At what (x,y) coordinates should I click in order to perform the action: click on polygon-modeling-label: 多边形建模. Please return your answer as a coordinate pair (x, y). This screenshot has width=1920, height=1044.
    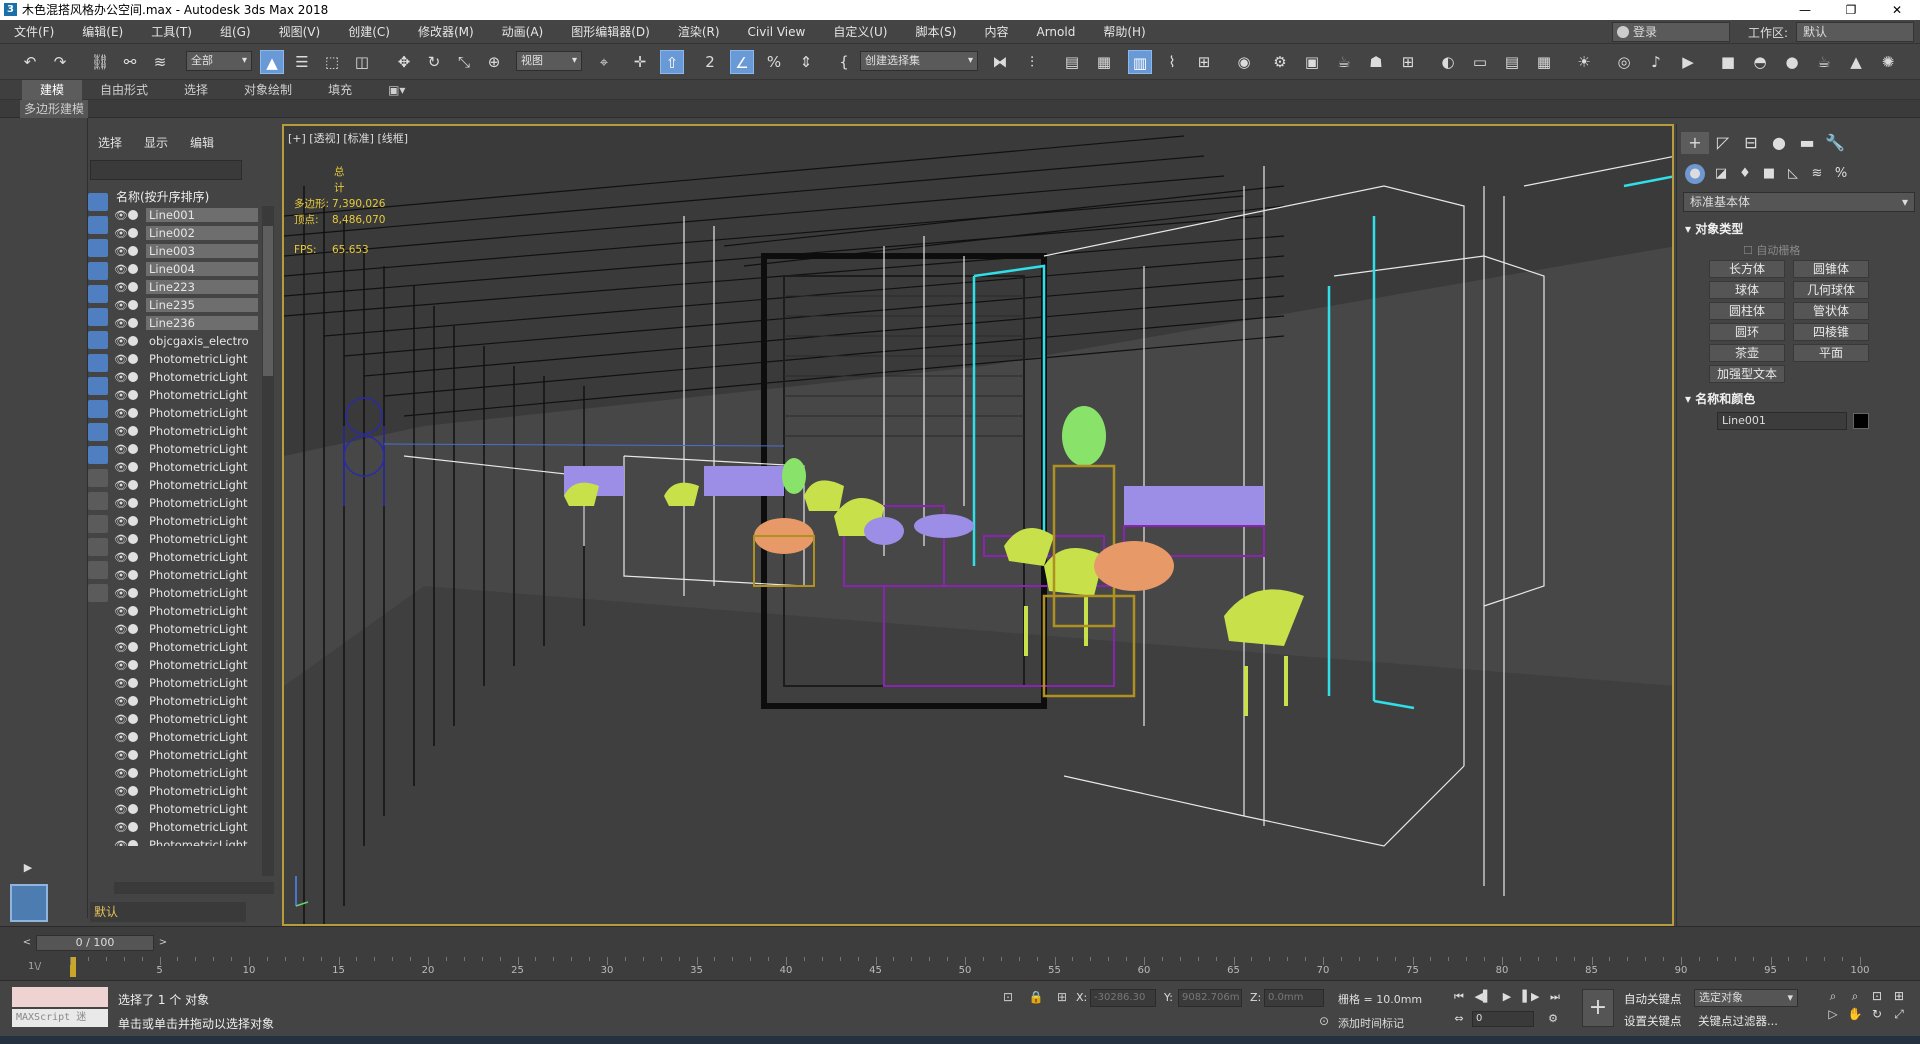
    Looking at the image, I should click on (54, 109).